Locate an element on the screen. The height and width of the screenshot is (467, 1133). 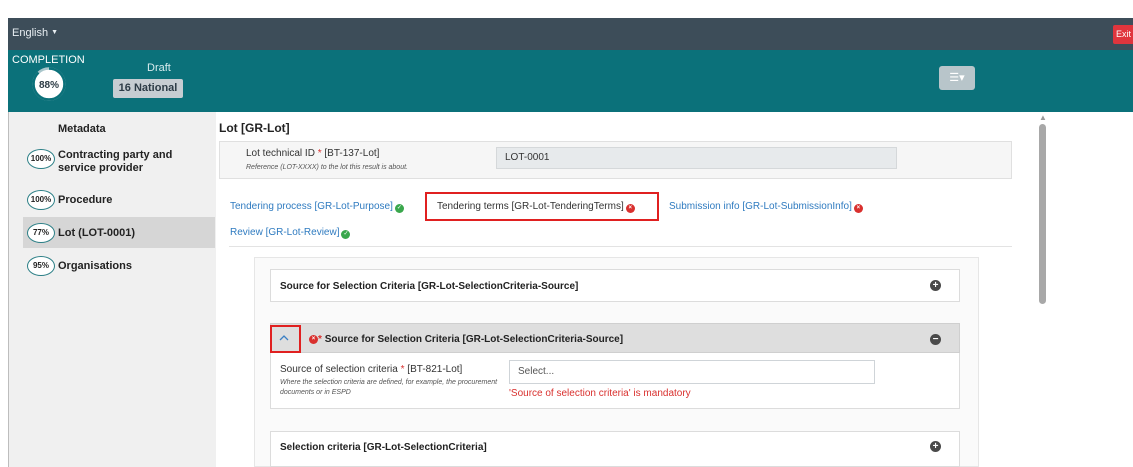
sidebar-item-procedure: Procedure is located at coordinates (133, 200).